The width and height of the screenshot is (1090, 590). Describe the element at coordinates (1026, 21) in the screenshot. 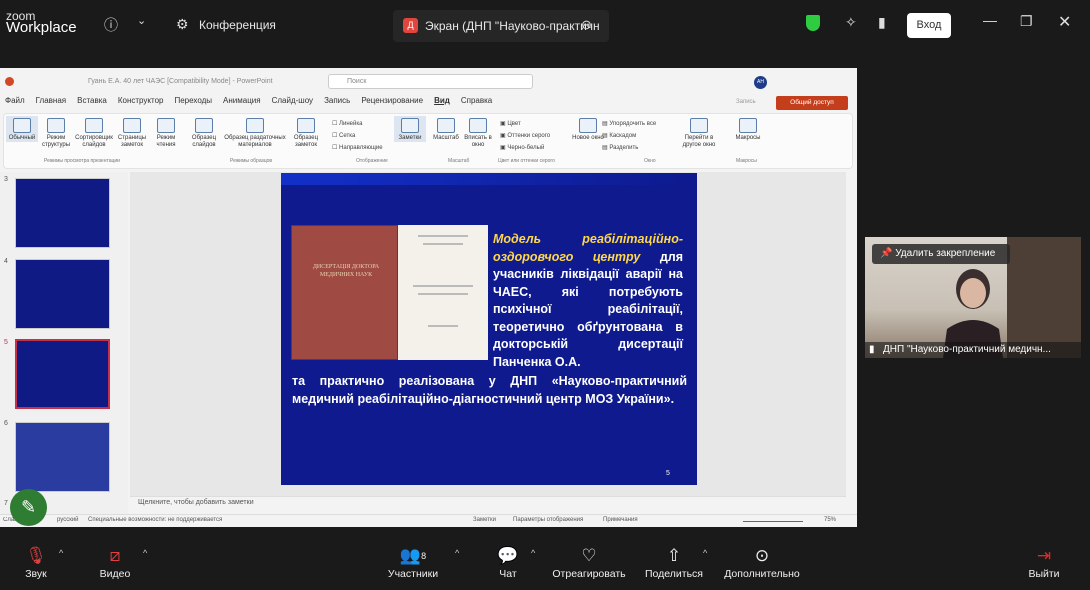

I see `restore-icon: ❐` at that location.